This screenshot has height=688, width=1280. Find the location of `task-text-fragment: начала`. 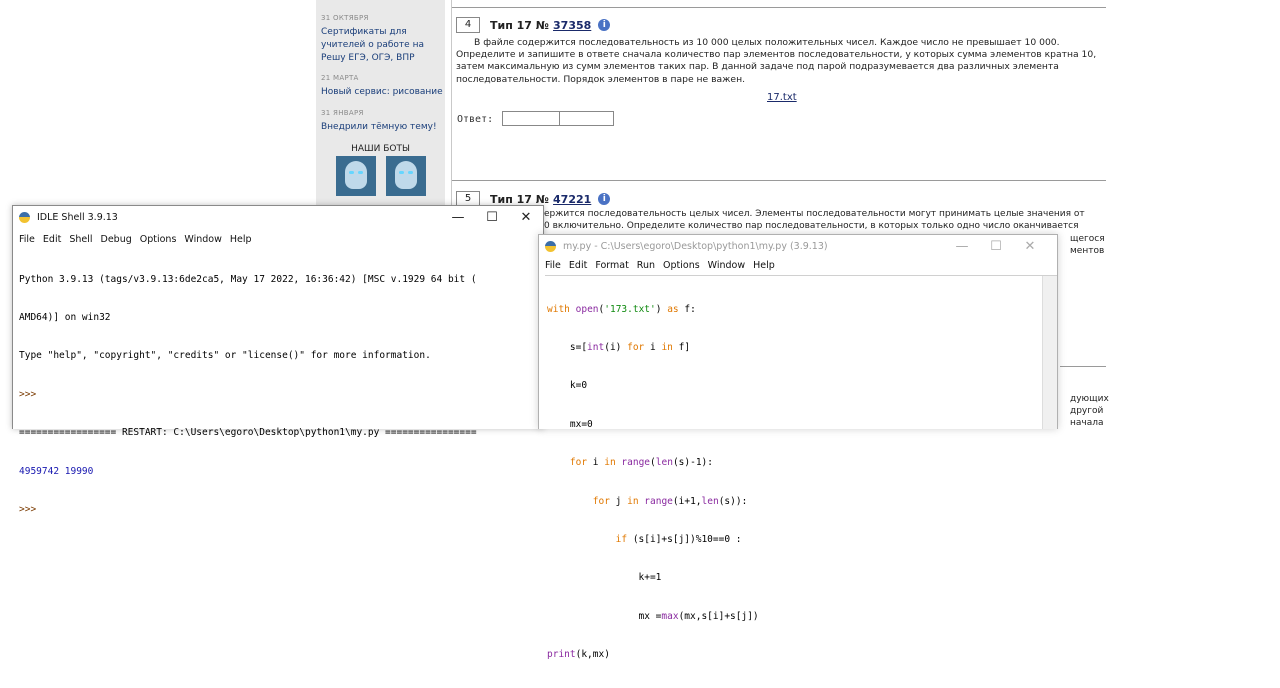

task-text-fragment: начала is located at coordinates (1087, 423).